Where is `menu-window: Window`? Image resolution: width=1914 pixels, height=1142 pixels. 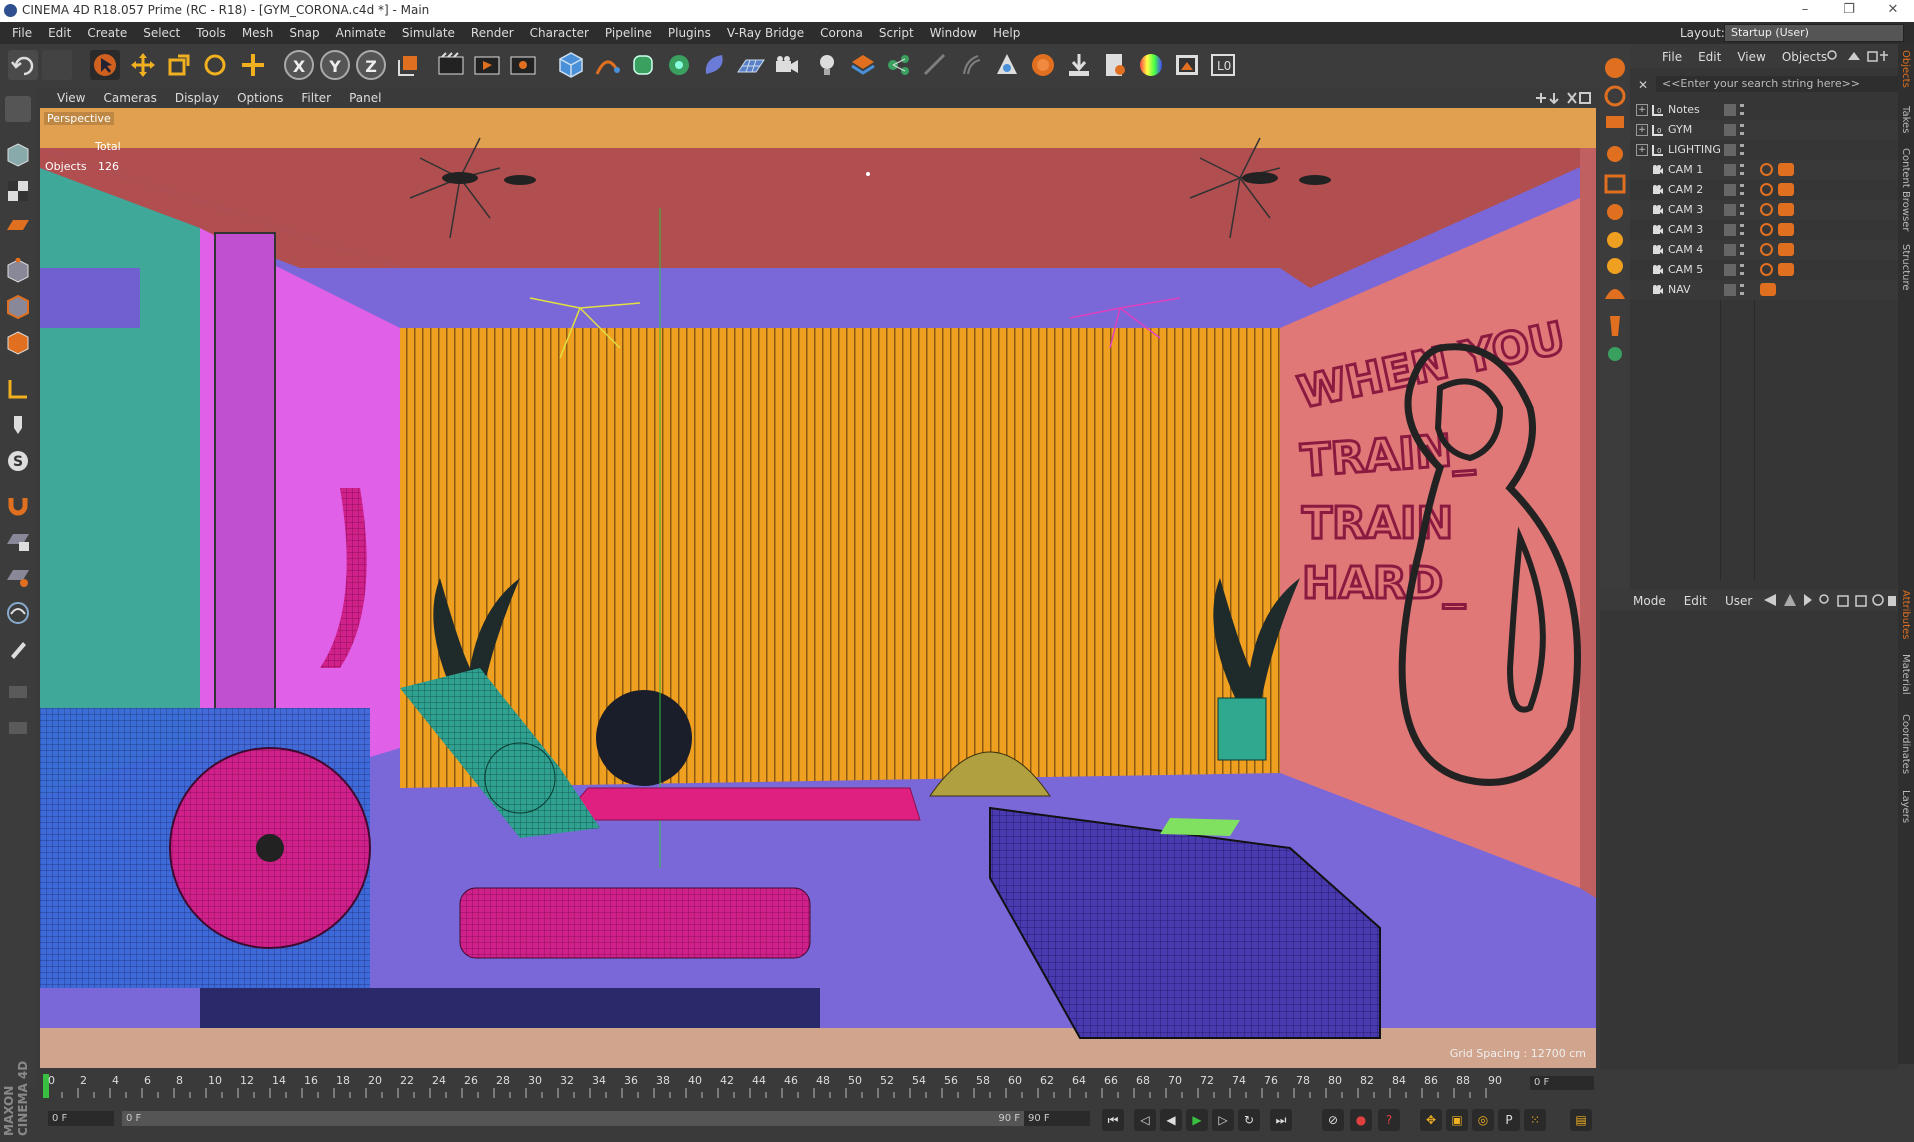
menu-window: Window is located at coordinates (953, 33).